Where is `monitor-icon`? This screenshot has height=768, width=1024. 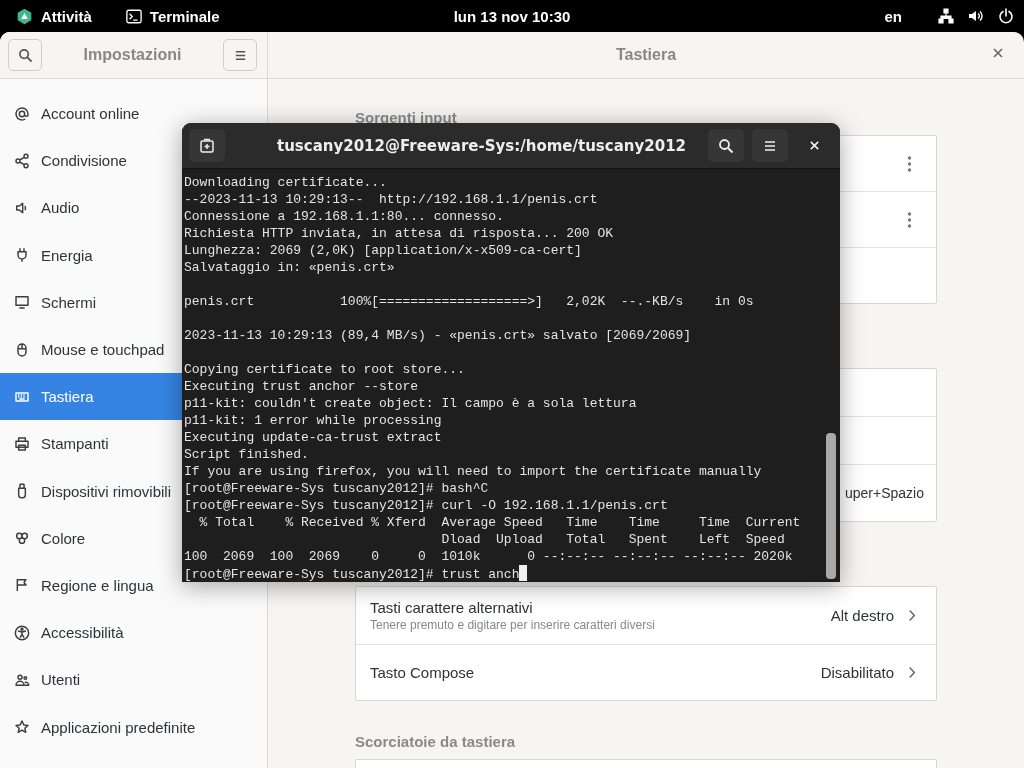 monitor-icon is located at coordinates (22, 302).